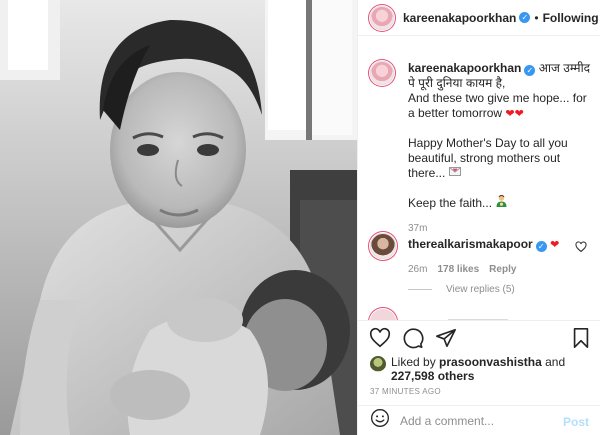  I want to click on add-comment-bar: Post, so click(479, 420).